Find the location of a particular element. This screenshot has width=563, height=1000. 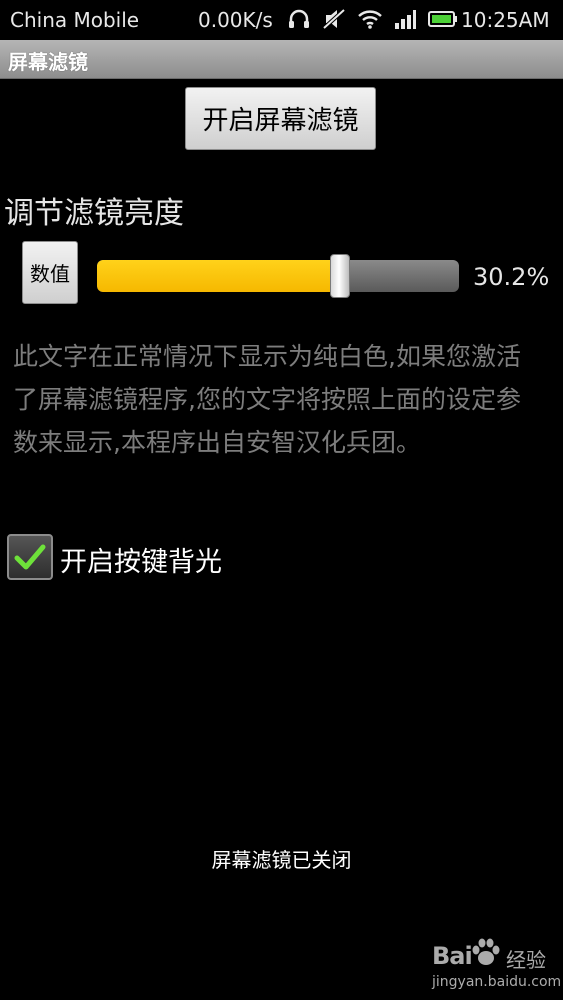

watermark-url: jingyan.baidu.com is located at coordinates (497, 982).